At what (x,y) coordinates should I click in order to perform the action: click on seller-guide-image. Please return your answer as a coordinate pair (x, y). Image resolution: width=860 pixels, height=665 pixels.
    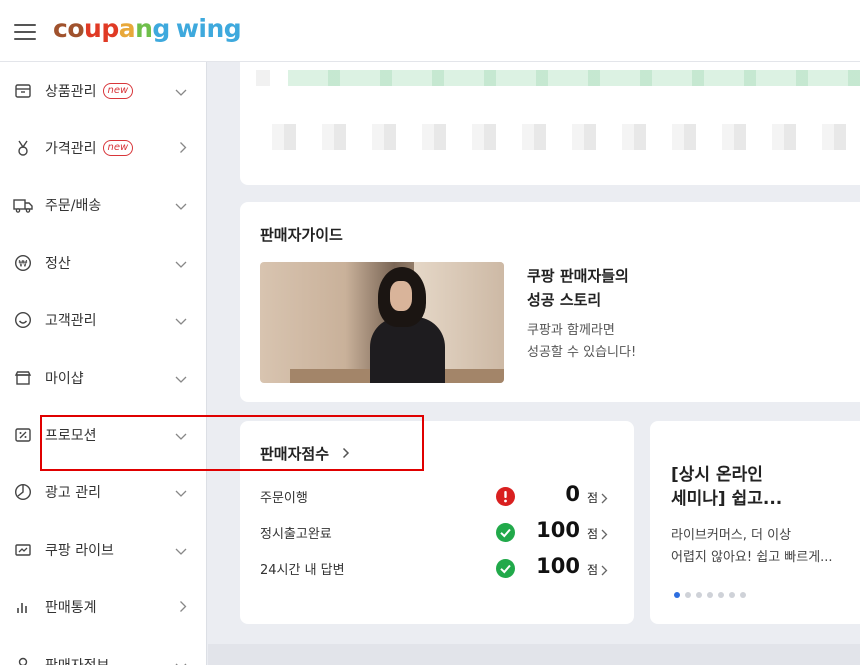
    Looking at the image, I should click on (382, 322).